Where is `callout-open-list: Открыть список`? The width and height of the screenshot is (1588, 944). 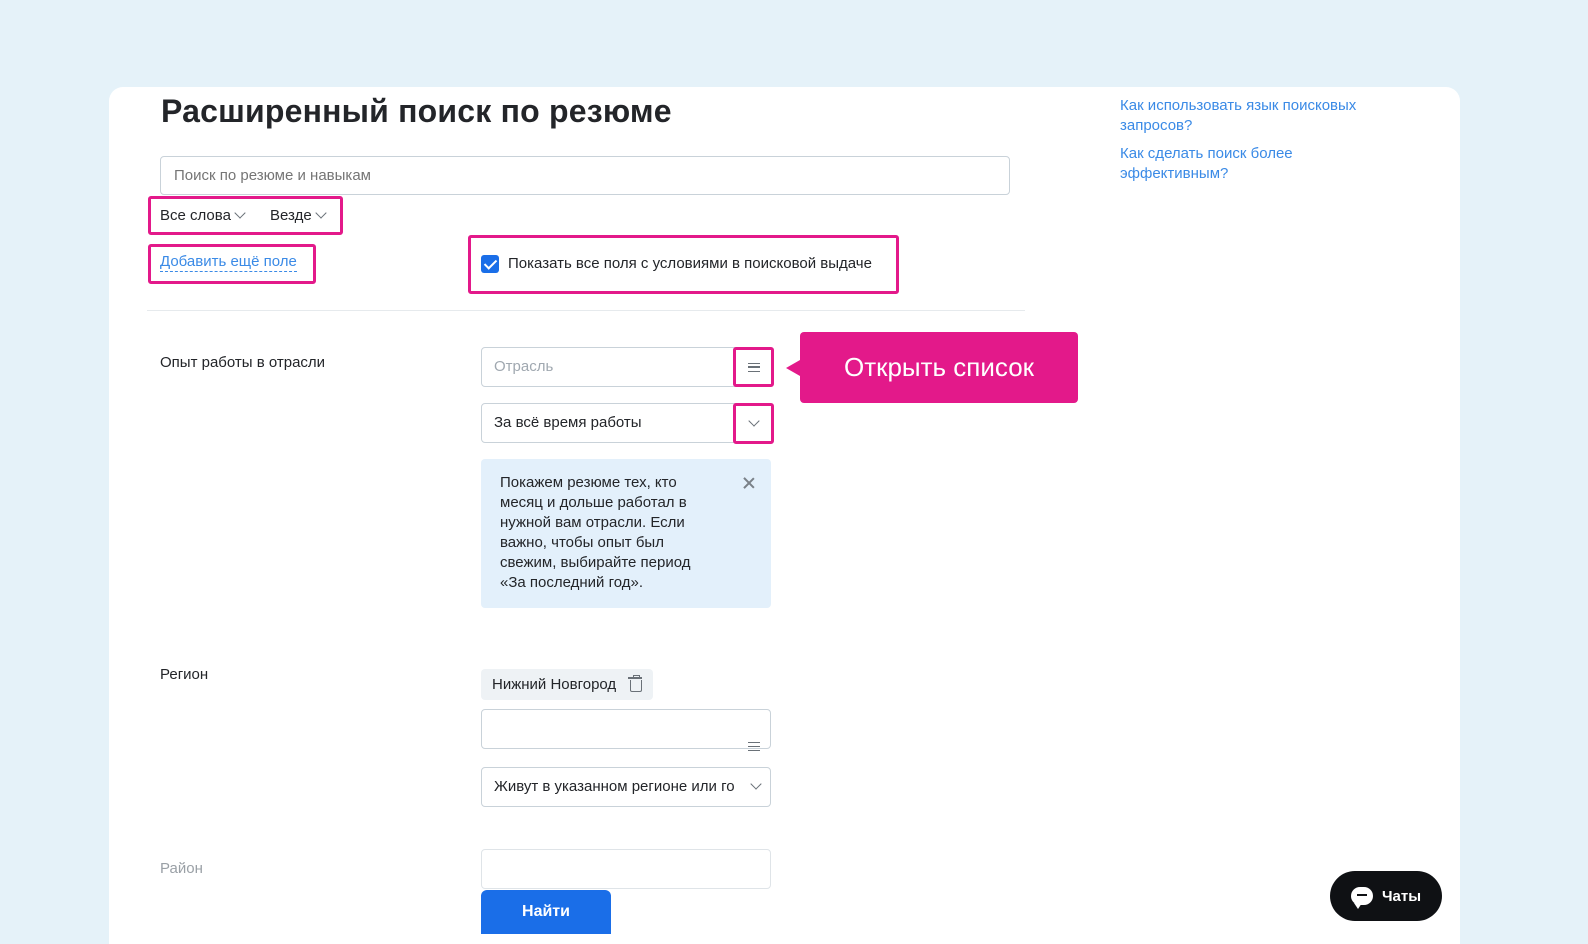 callout-open-list: Открыть список is located at coordinates (932, 367).